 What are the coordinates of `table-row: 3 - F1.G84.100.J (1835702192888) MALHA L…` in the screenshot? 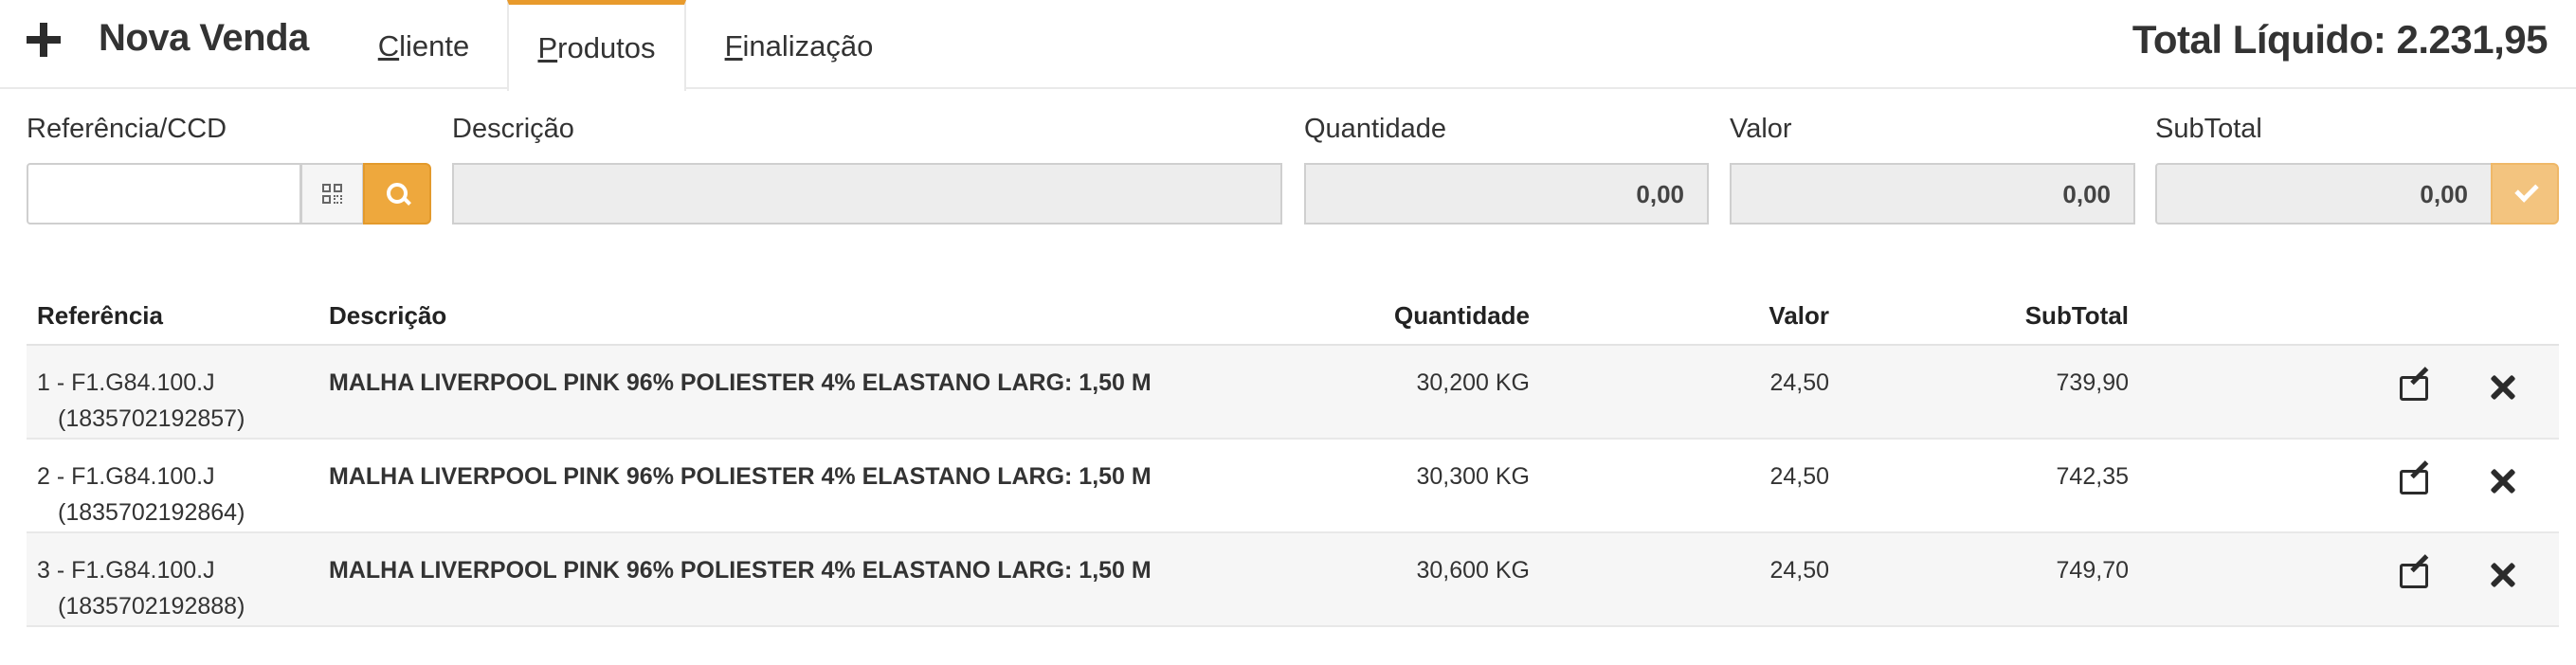 It's located at (1293, 580).